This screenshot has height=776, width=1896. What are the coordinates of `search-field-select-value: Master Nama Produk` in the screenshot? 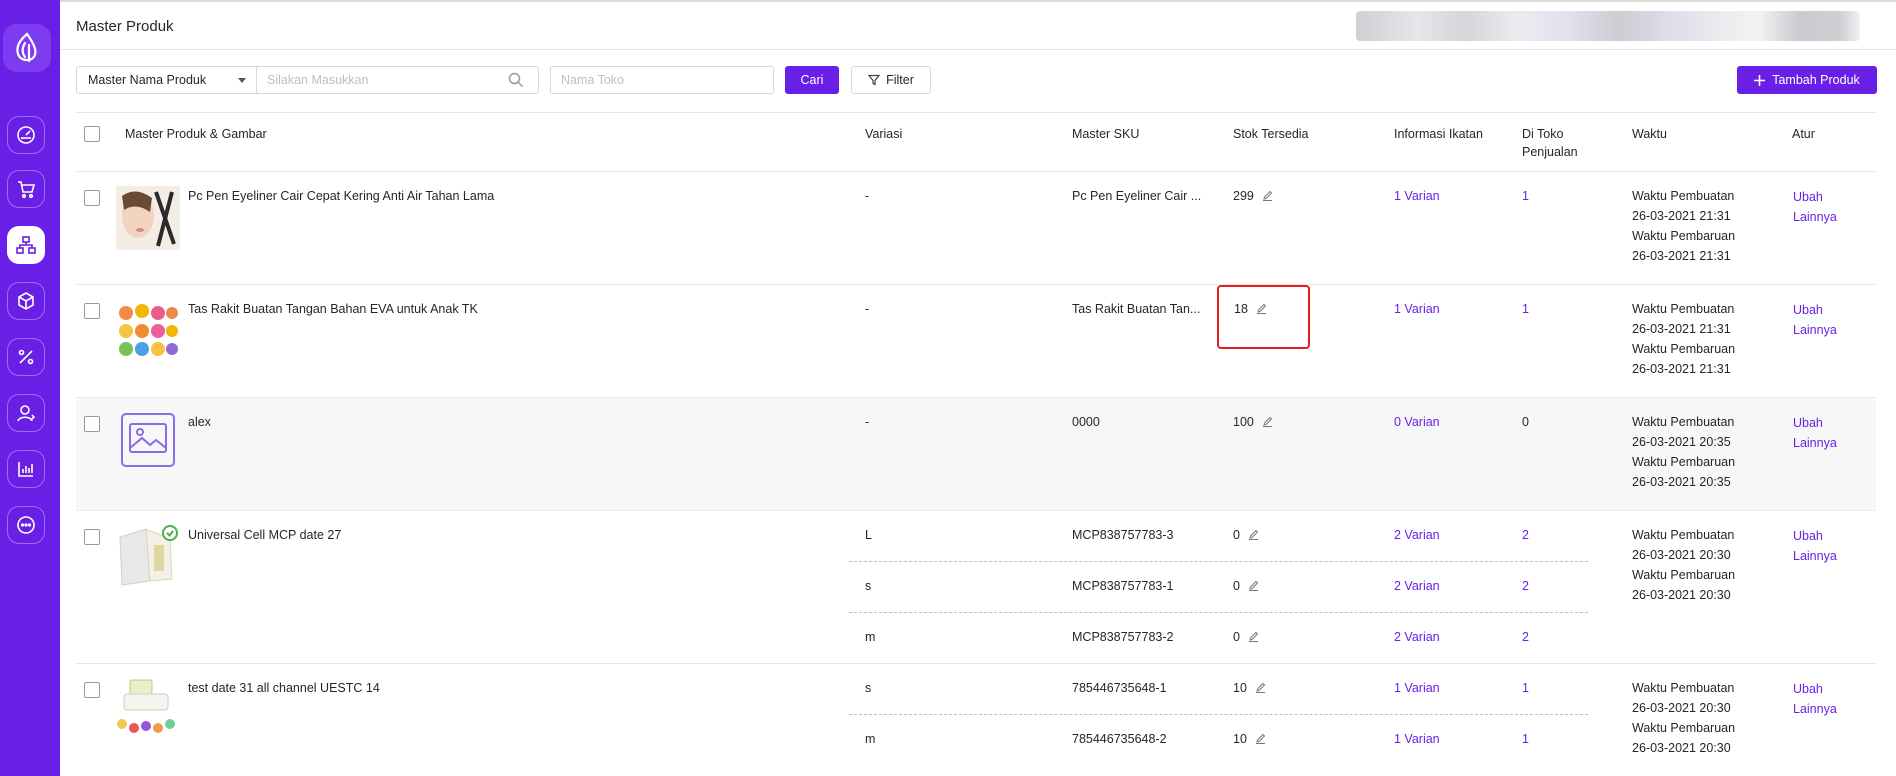 It's located at (147, 80).